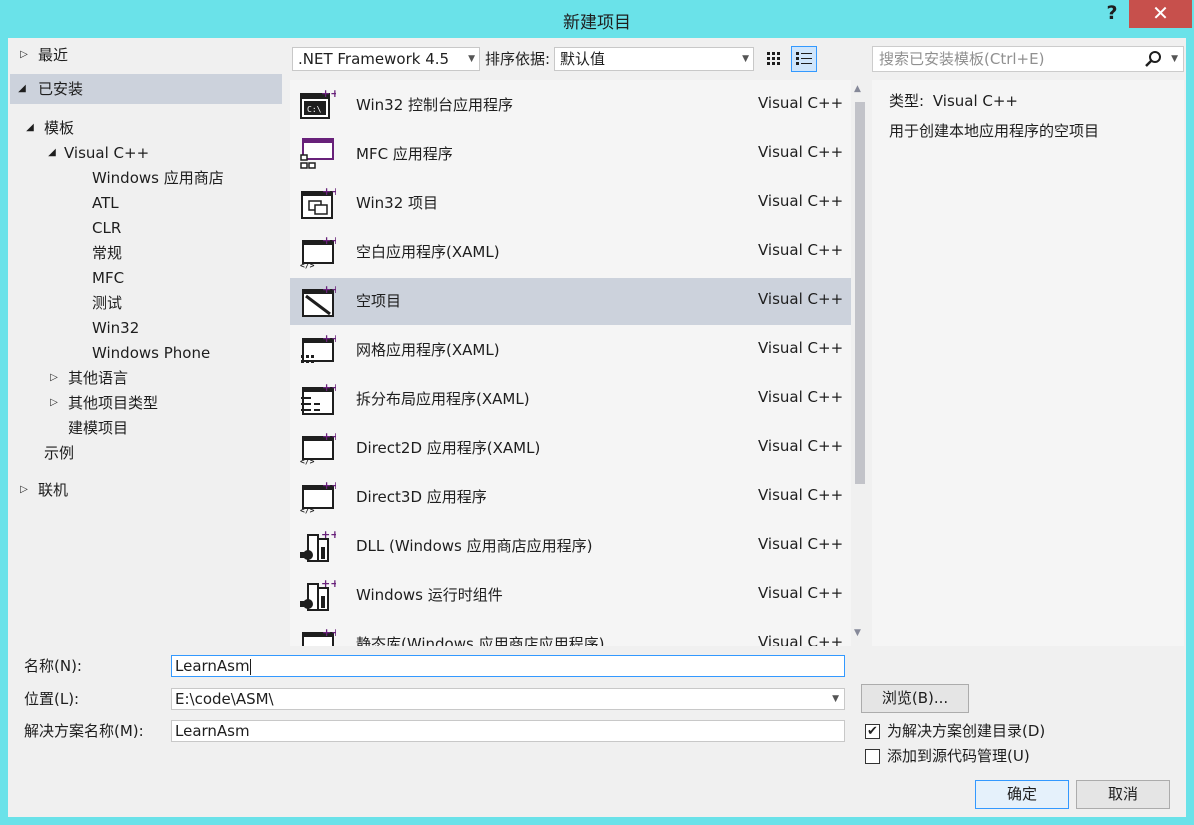 This screenshot has width=1194, height=825. What do you see at coordinates (115, 328) in the screenshot?
I see `tree-item-win32: Win32` at bounding box center [115, 328].